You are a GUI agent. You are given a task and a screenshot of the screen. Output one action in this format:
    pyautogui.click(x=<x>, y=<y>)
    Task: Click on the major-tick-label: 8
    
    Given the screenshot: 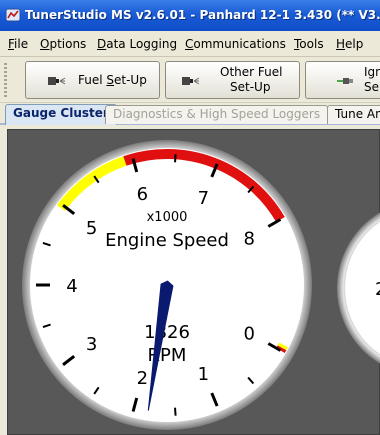 What is the action you would take?
    pyautogui.click(x=249, y=239)
    